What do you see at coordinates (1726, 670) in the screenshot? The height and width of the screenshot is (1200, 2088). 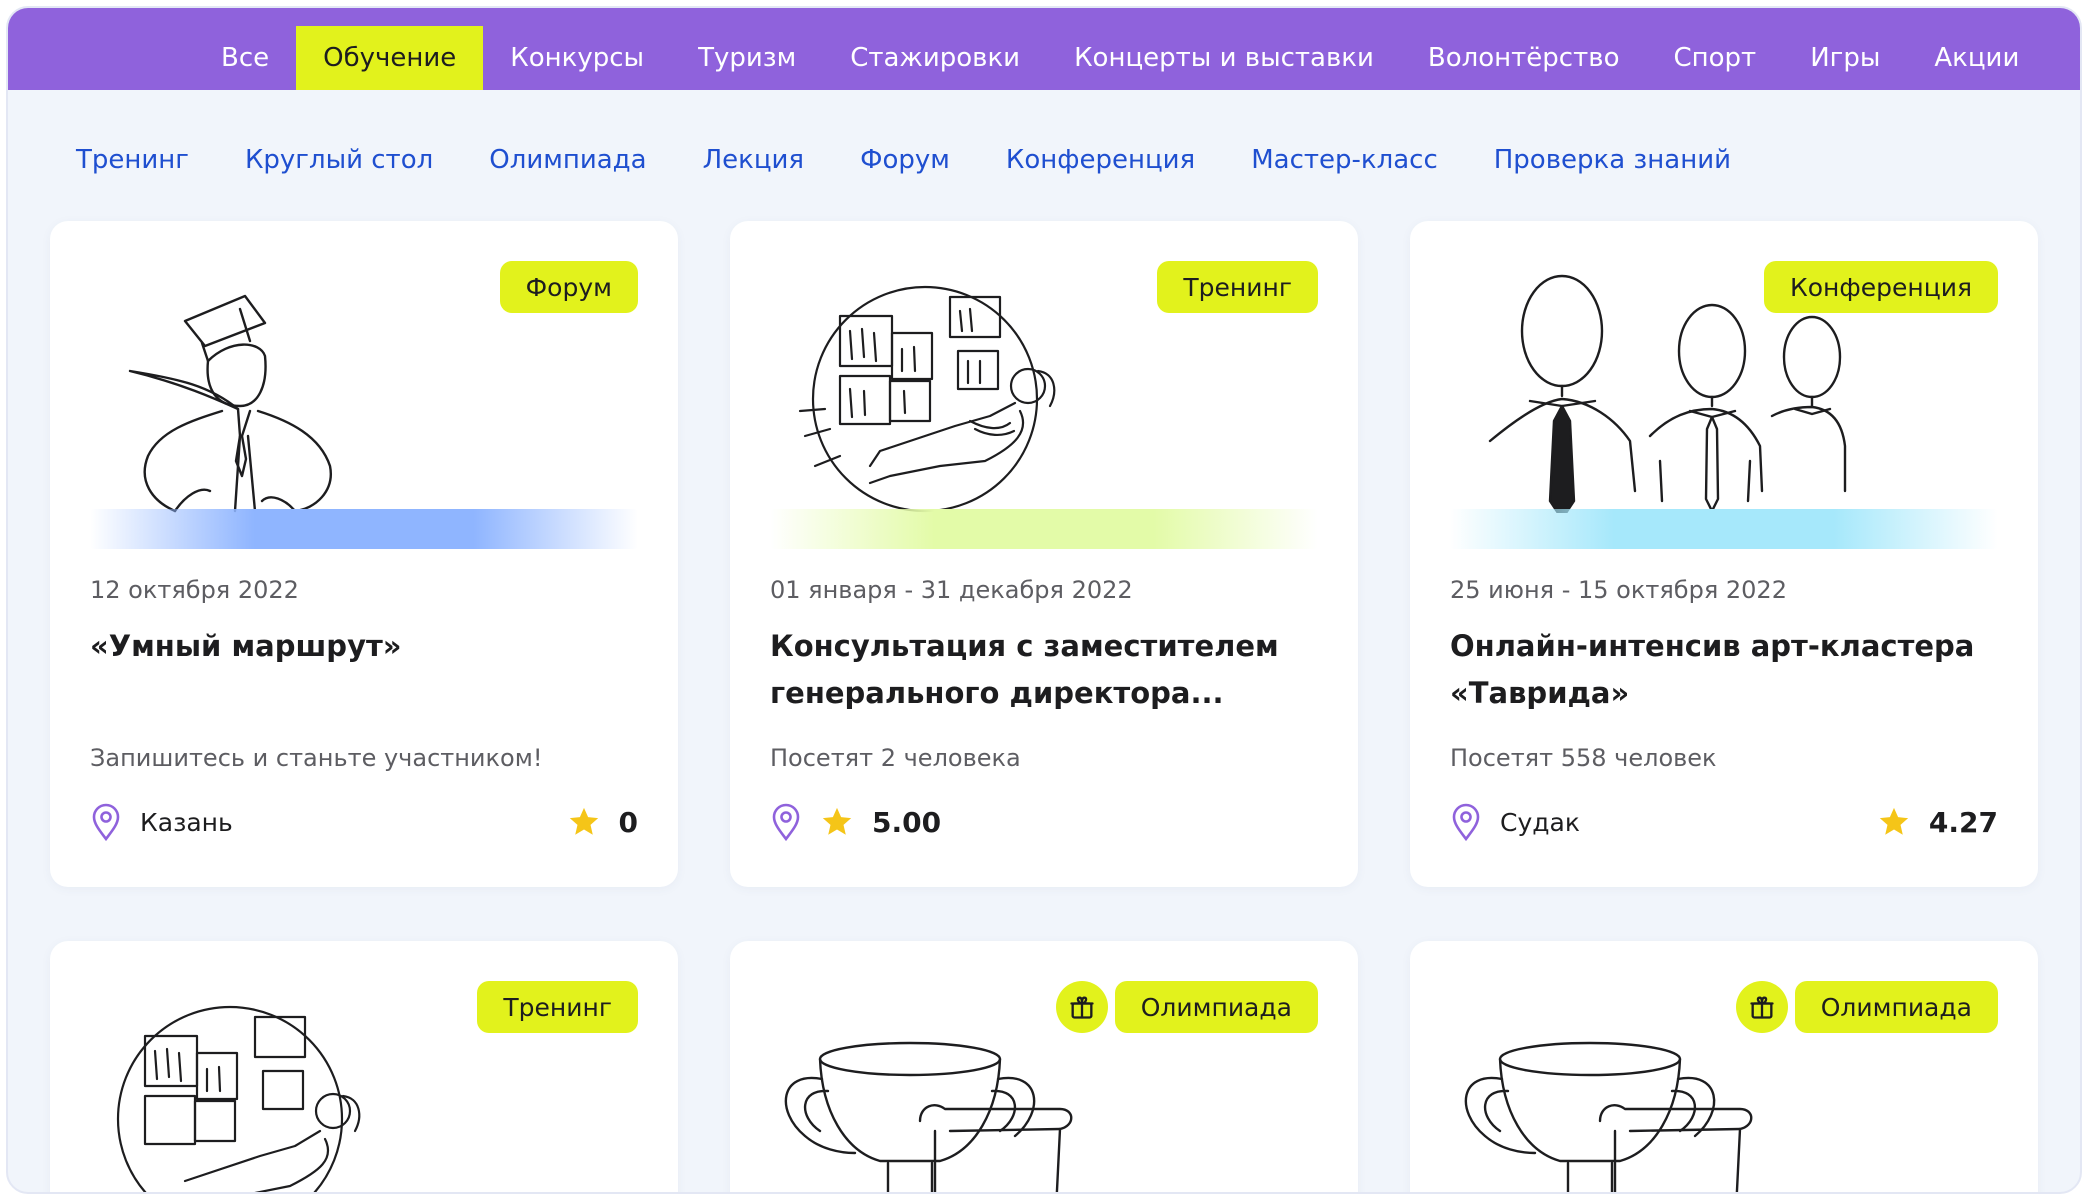 I see `event-title: Онлайн-интенсив арт-кластера «Таврида»` at bounding box center [1726, 670].